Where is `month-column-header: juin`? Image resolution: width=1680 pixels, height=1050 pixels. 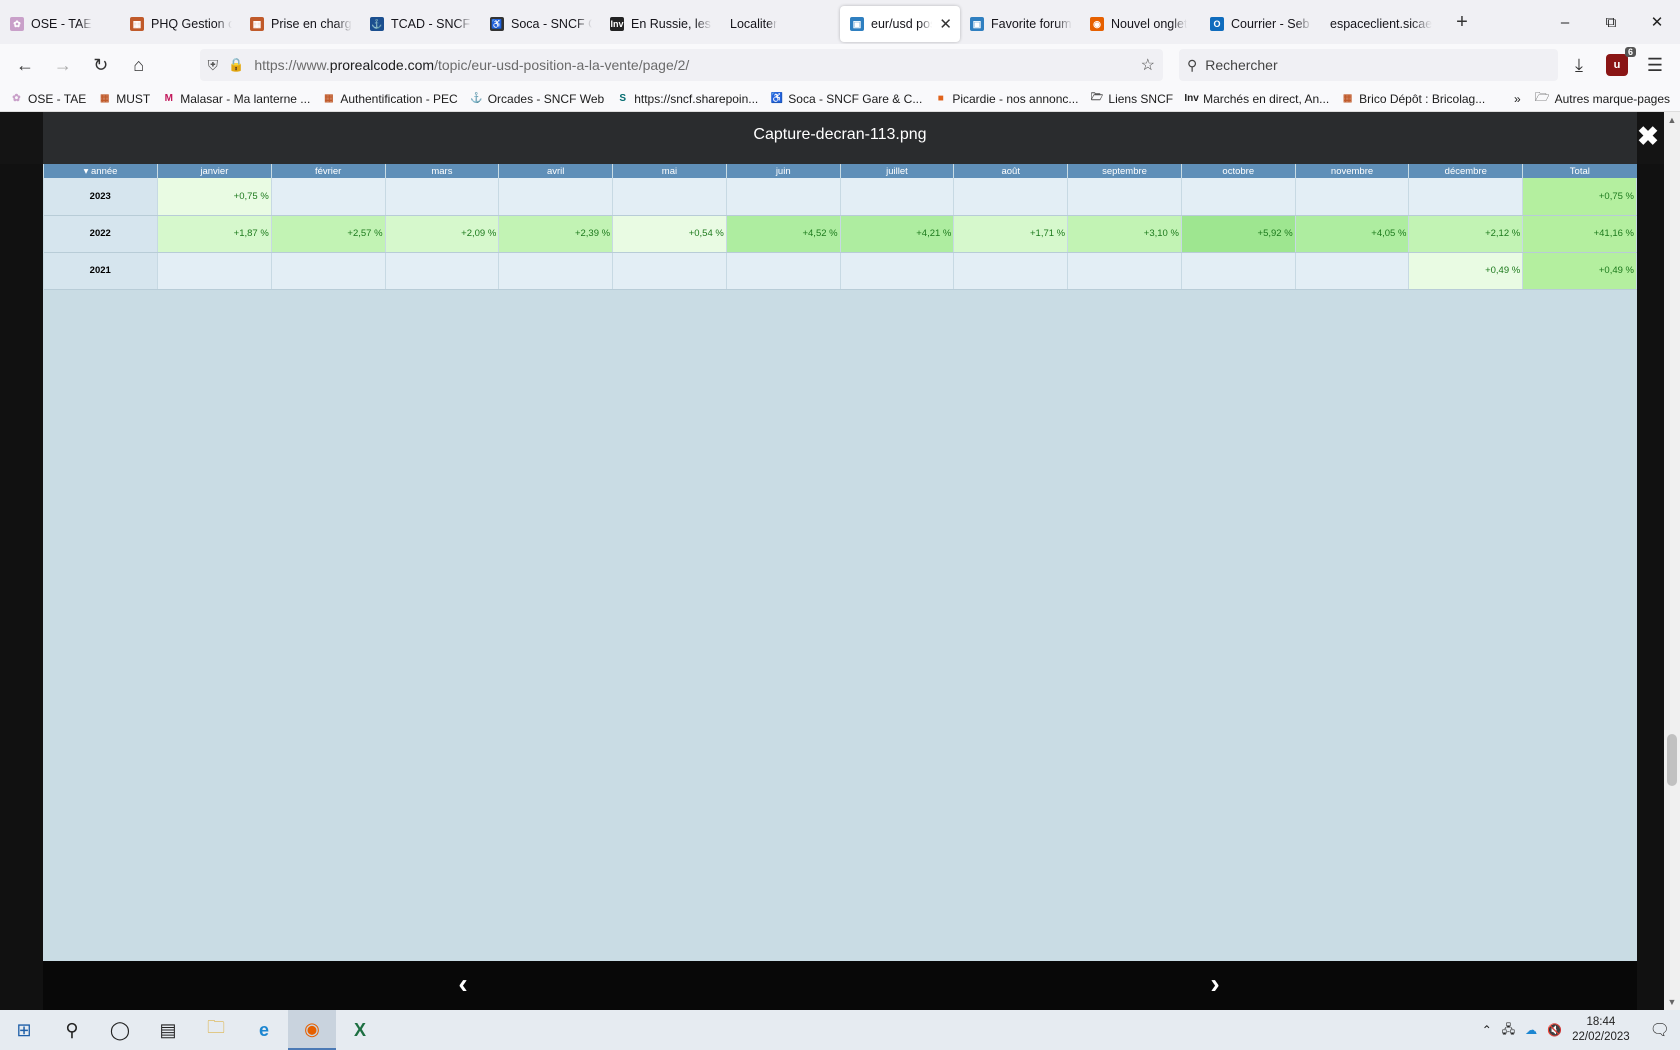
month-column-header: juin is located at coordinates (783, 171).